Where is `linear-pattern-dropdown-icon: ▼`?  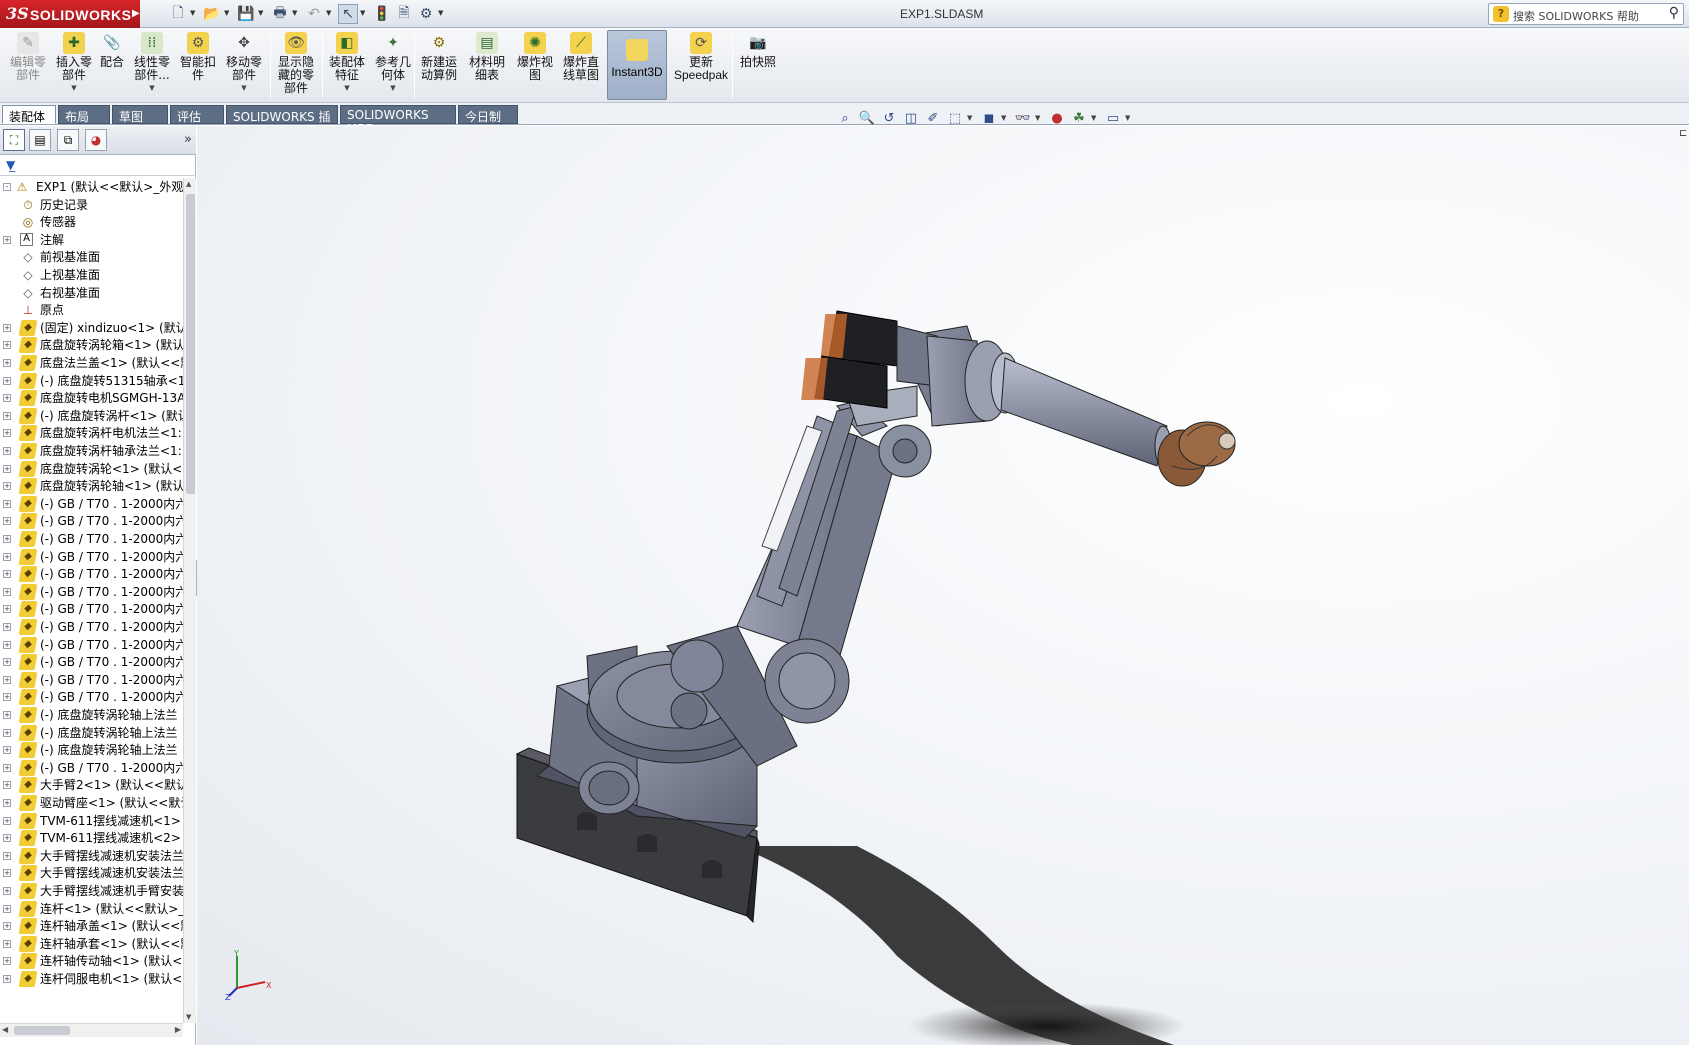 linear-pattern-dropdown-icon: ▼ is located at coordinates (152, 88).